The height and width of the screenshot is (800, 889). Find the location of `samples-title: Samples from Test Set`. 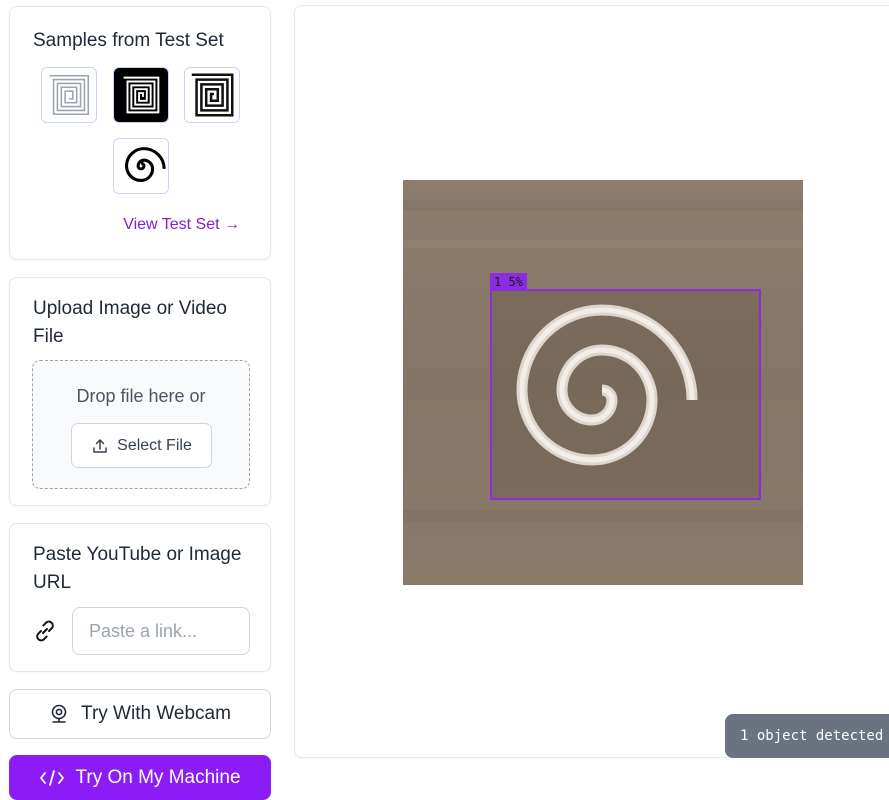

samples-title: Samples from Test Set is located at coordinates (128, 40).